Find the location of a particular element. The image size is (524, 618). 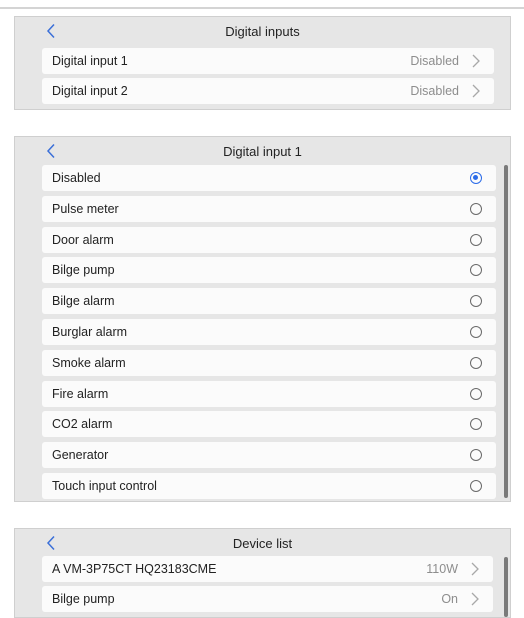

option-label: Bilge alarm is located at coordinates (83, 301).